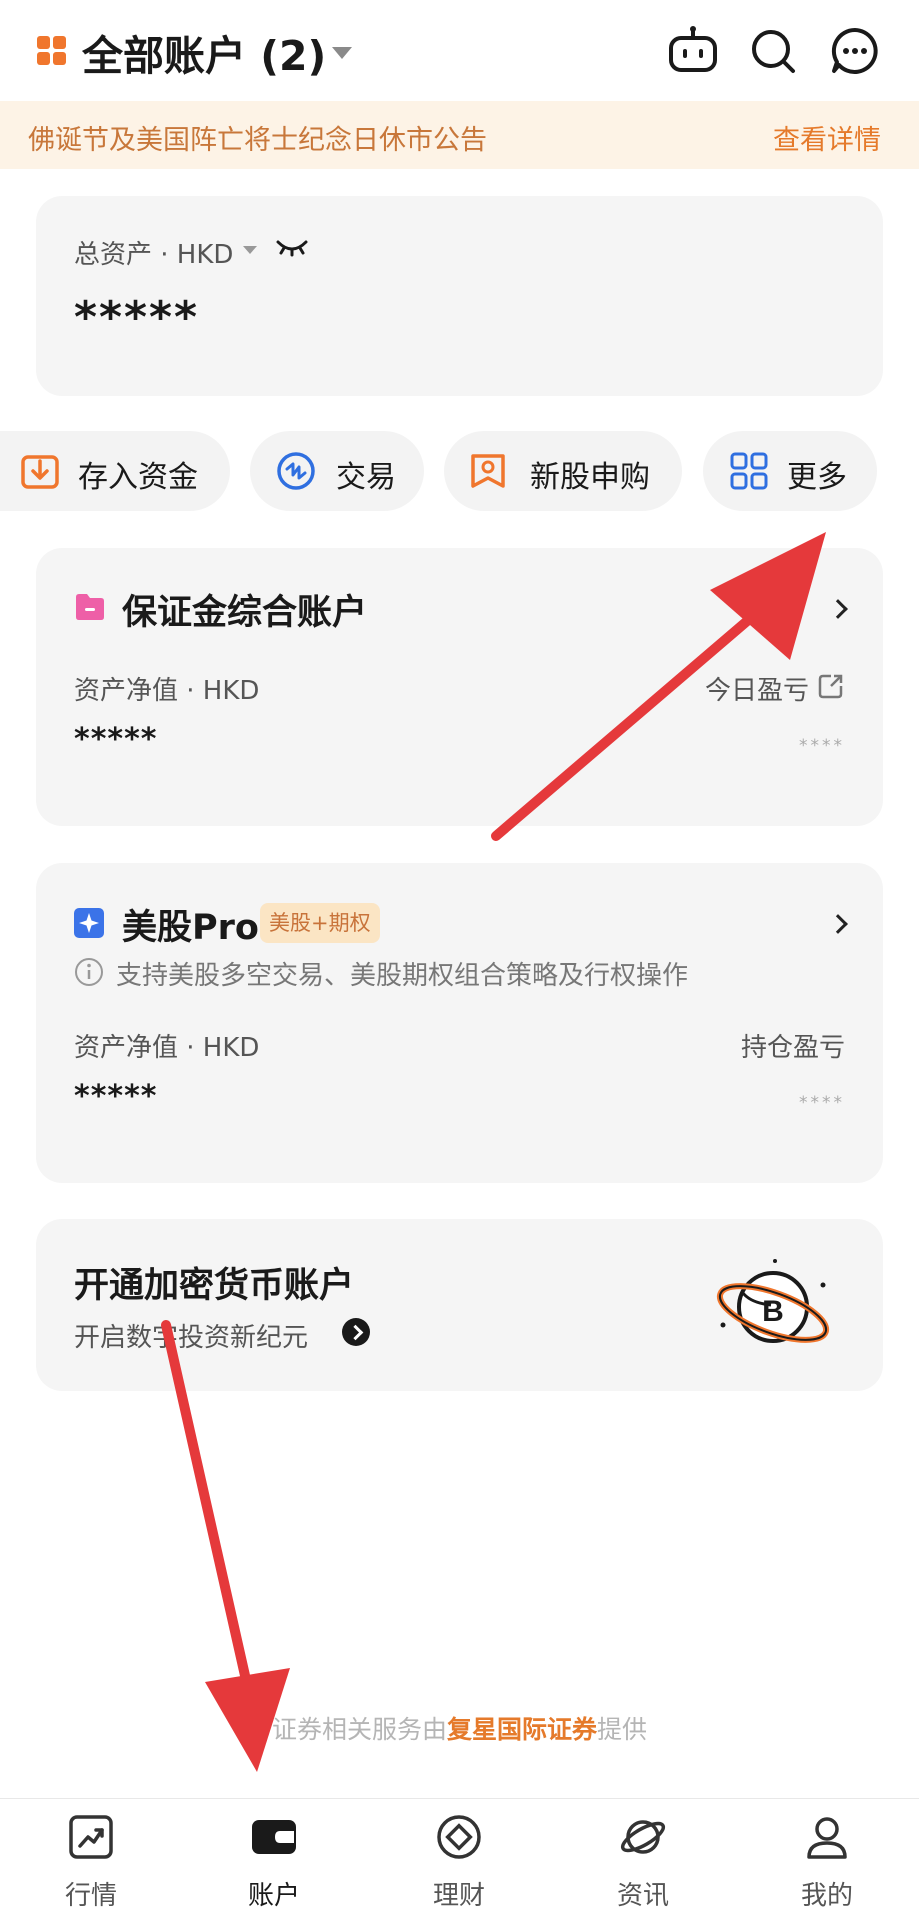  What do you see at coordinates (773, 51) in the screenshot?
I see `search-icon` at bounding box center [773, 51].